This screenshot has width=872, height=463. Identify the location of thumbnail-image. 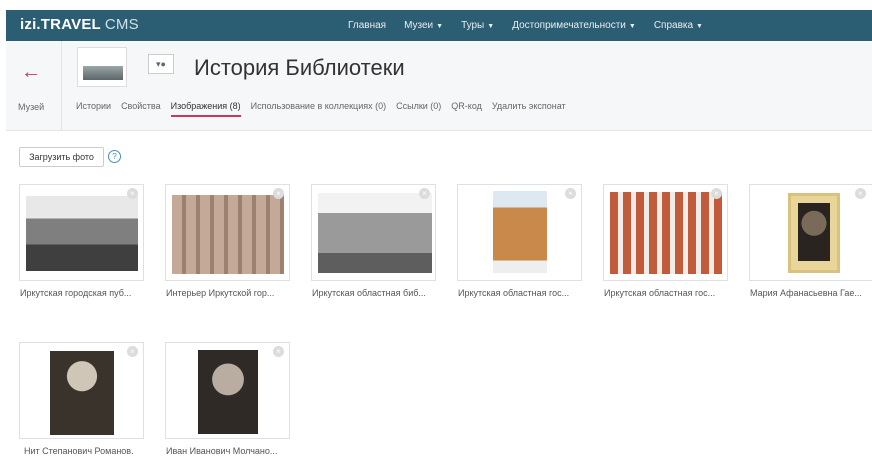
(103, 73).